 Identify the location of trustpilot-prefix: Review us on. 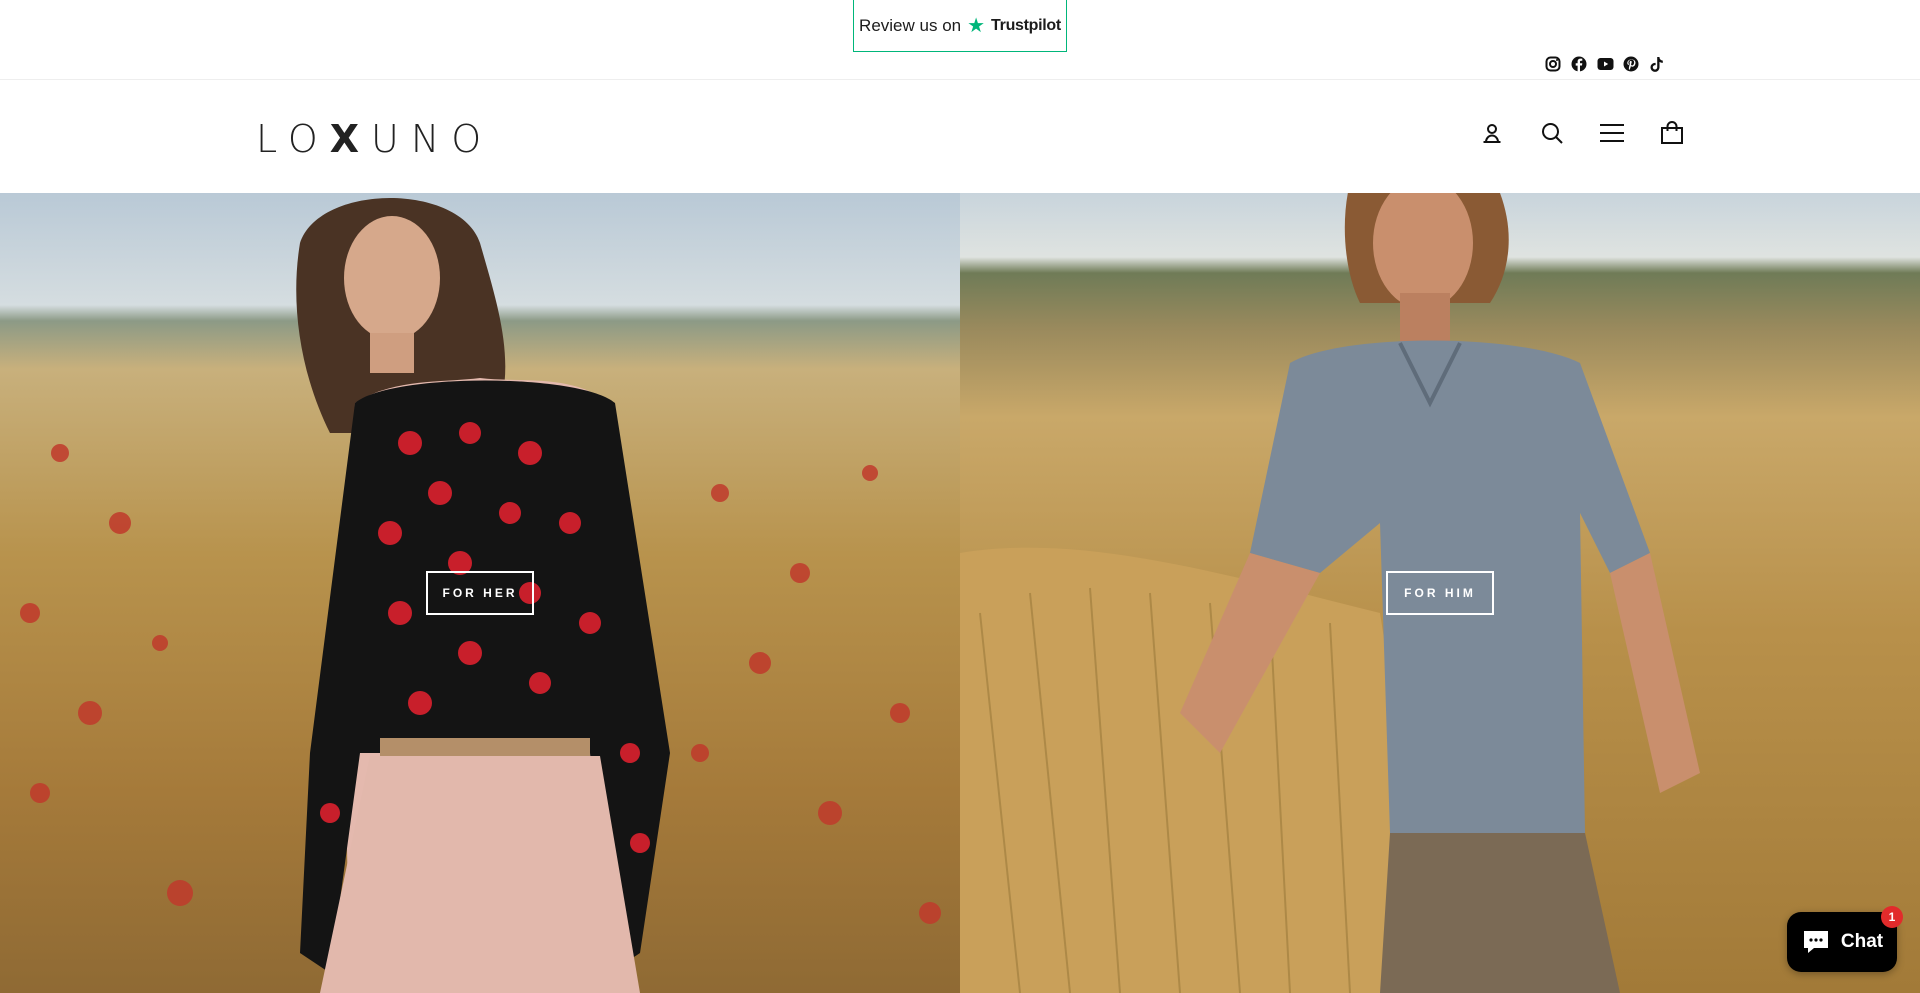
(910, 25).